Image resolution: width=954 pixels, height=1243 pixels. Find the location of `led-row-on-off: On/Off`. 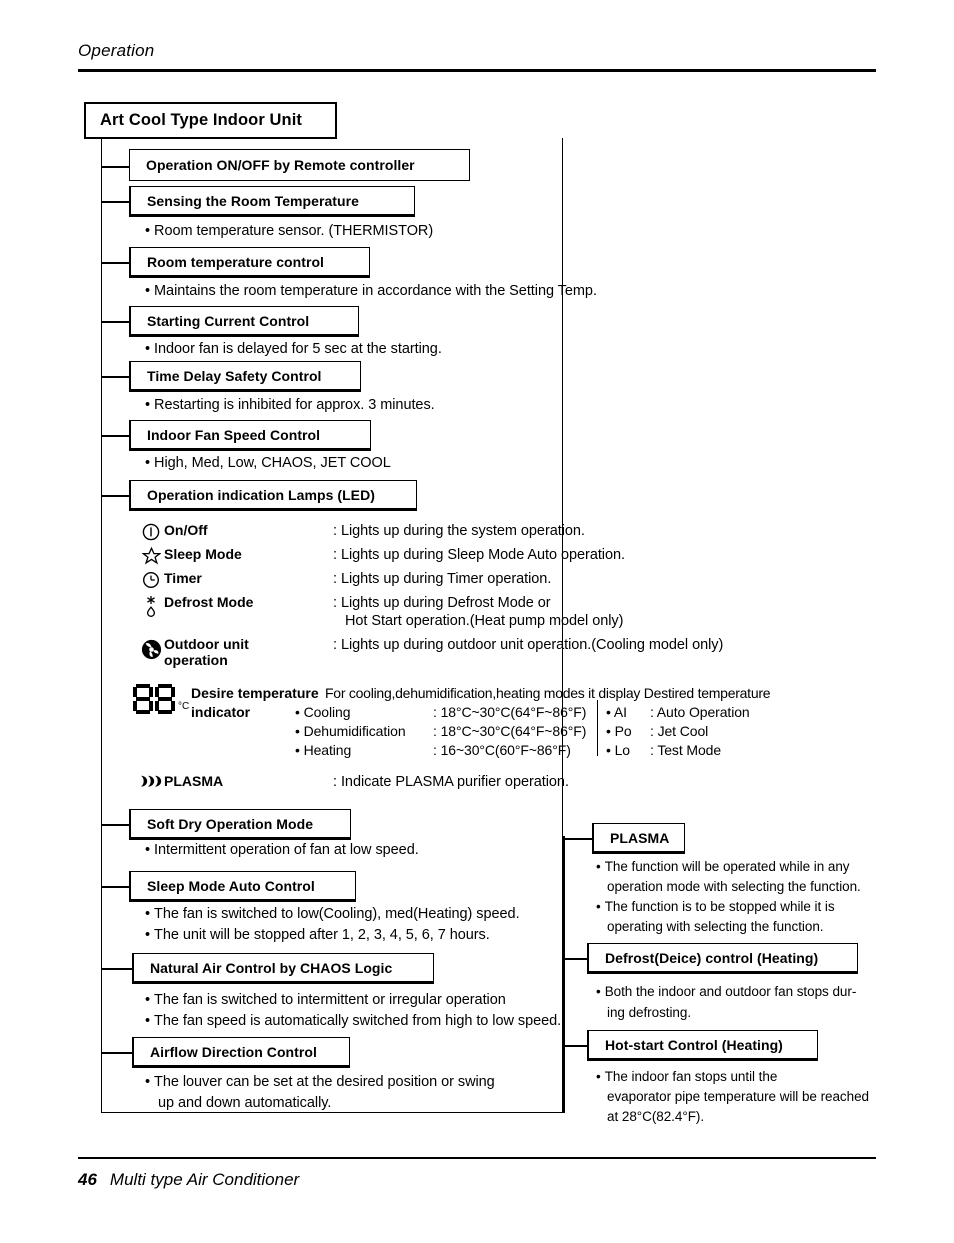

led-row-on-off: On/Off is located at coordinates (173, 531).